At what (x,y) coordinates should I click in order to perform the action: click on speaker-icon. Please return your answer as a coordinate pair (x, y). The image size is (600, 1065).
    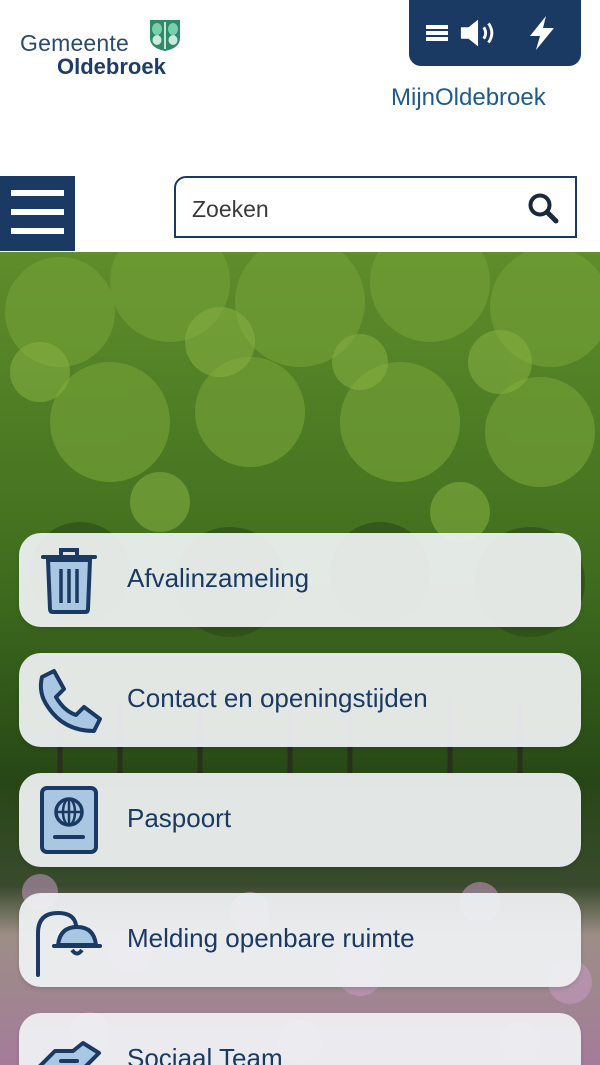
    Looking at the image, I should click on (479, 33).